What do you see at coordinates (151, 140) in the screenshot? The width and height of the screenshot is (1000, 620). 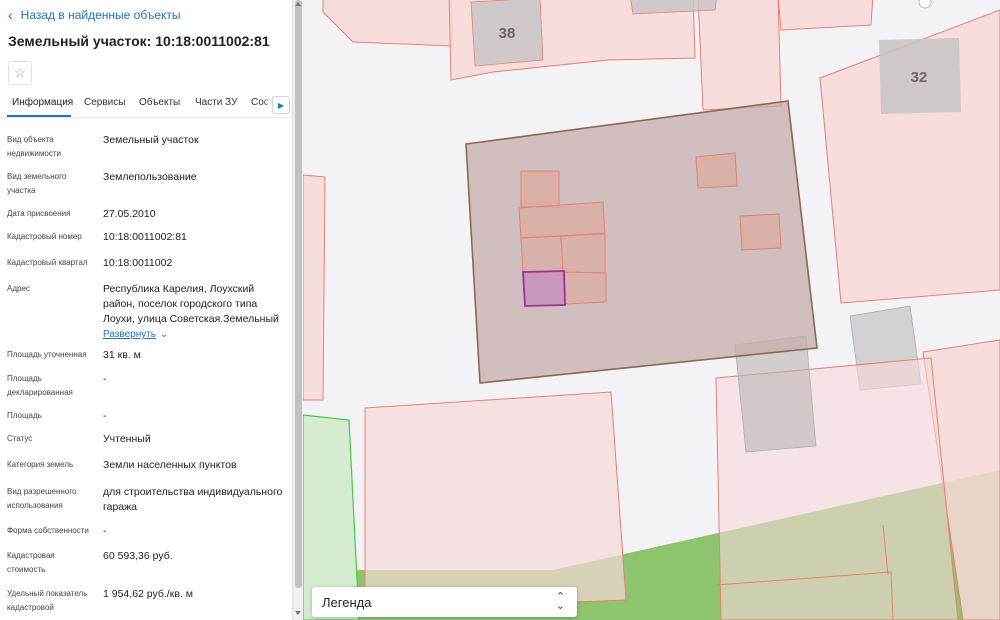 I see `field-value: Земельный участок` at bounding box center [151, 140].